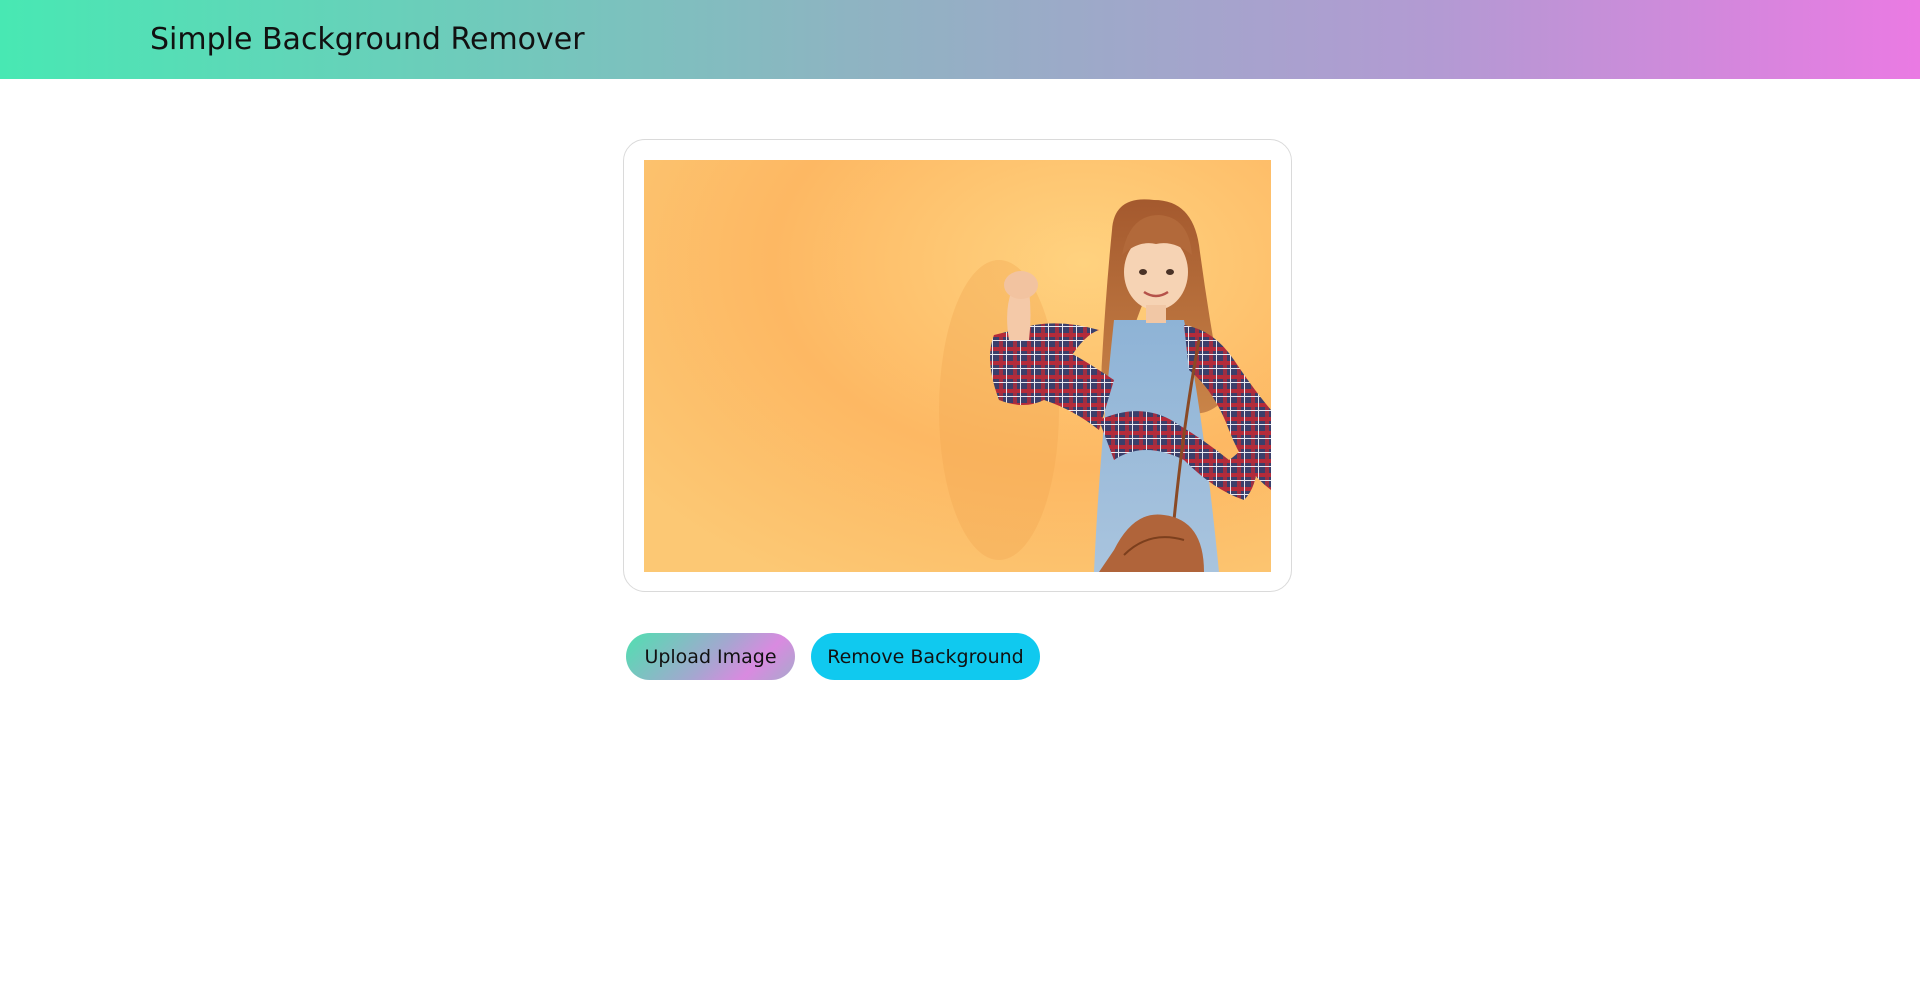  Describe the element at coordinates (367, 39) in the screenshot. I see `app-title: Simple Background Remover` at that location.